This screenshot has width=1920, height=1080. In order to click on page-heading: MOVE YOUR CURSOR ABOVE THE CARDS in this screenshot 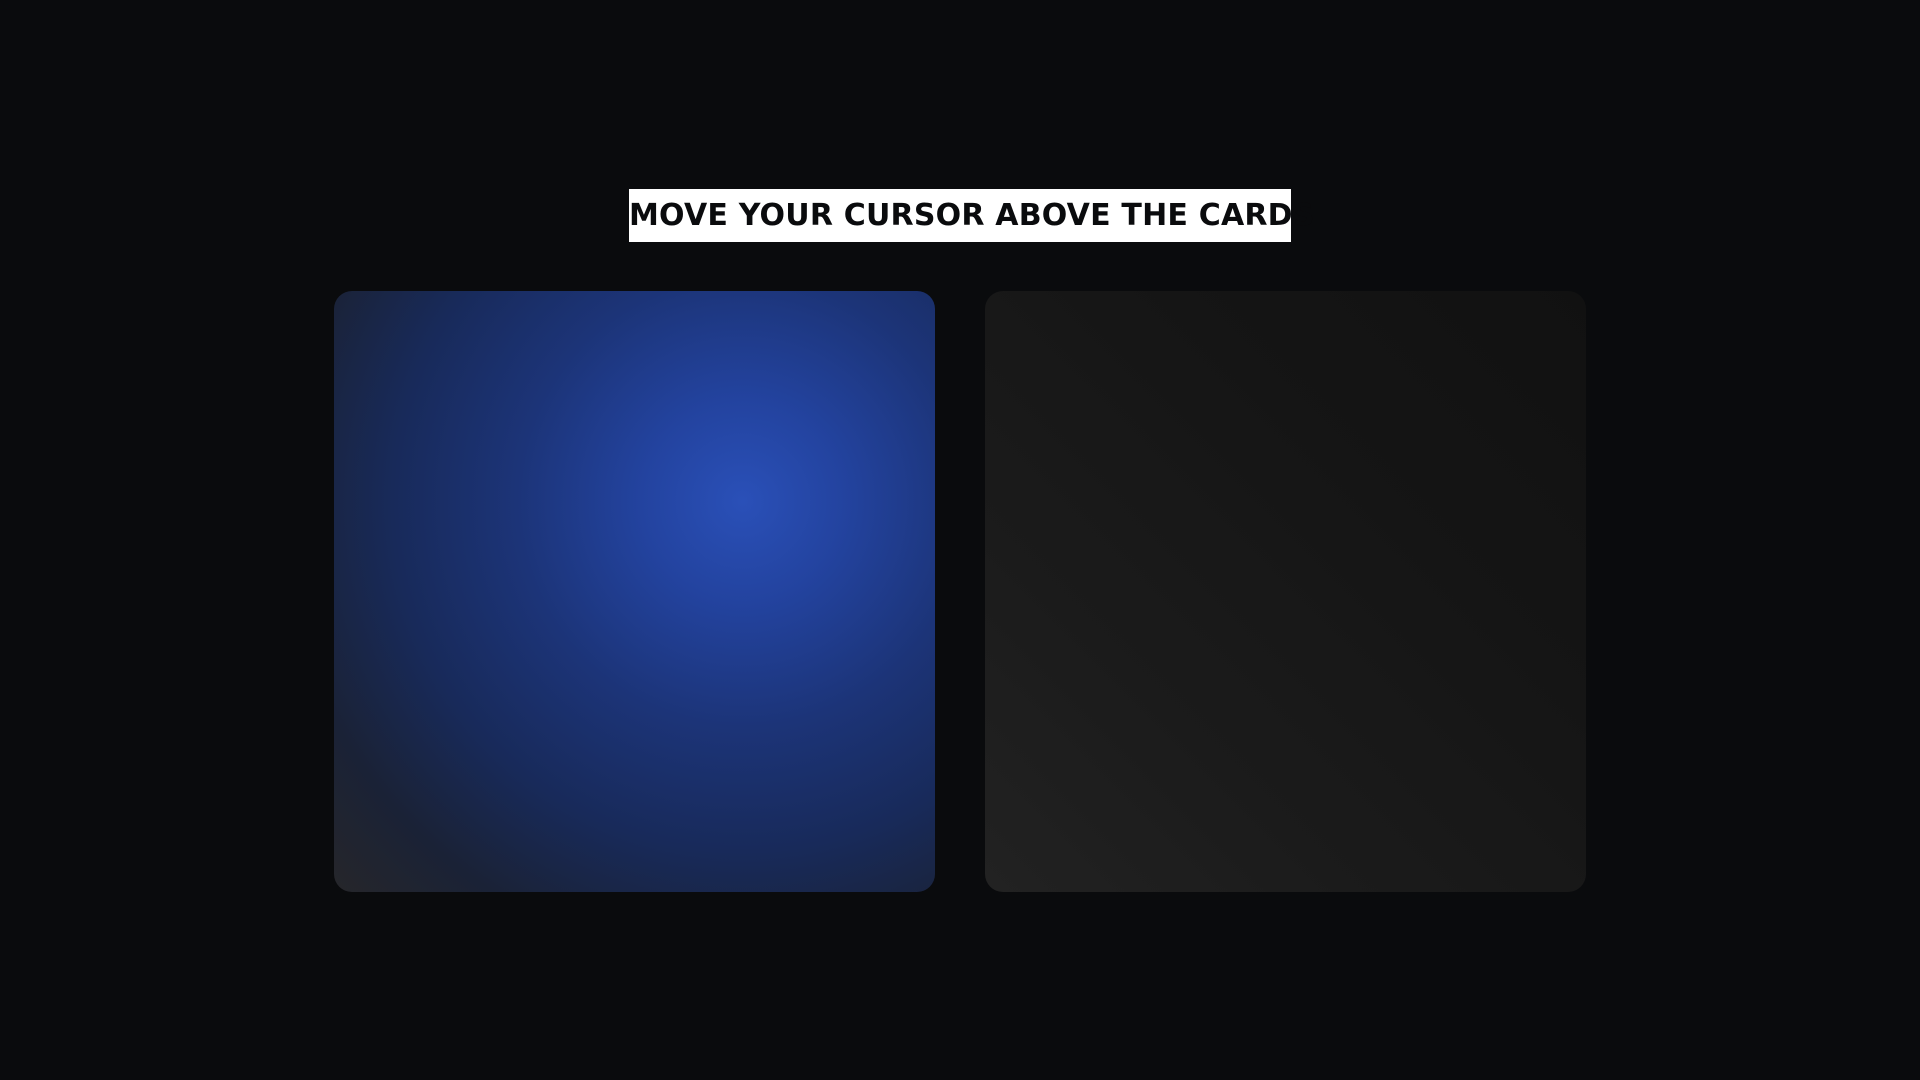, I will do `click(971, 215)`.